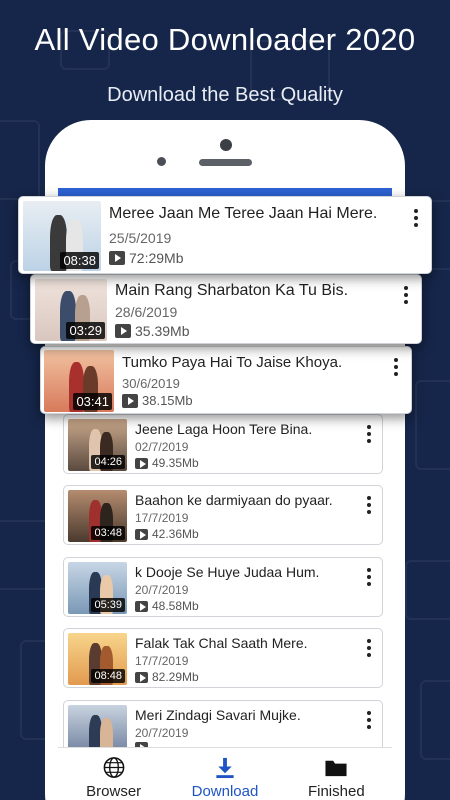 The image size is (450, 800). I want to click on video-title: Meri Zindagi Savari Mujke., so click(218, 715).